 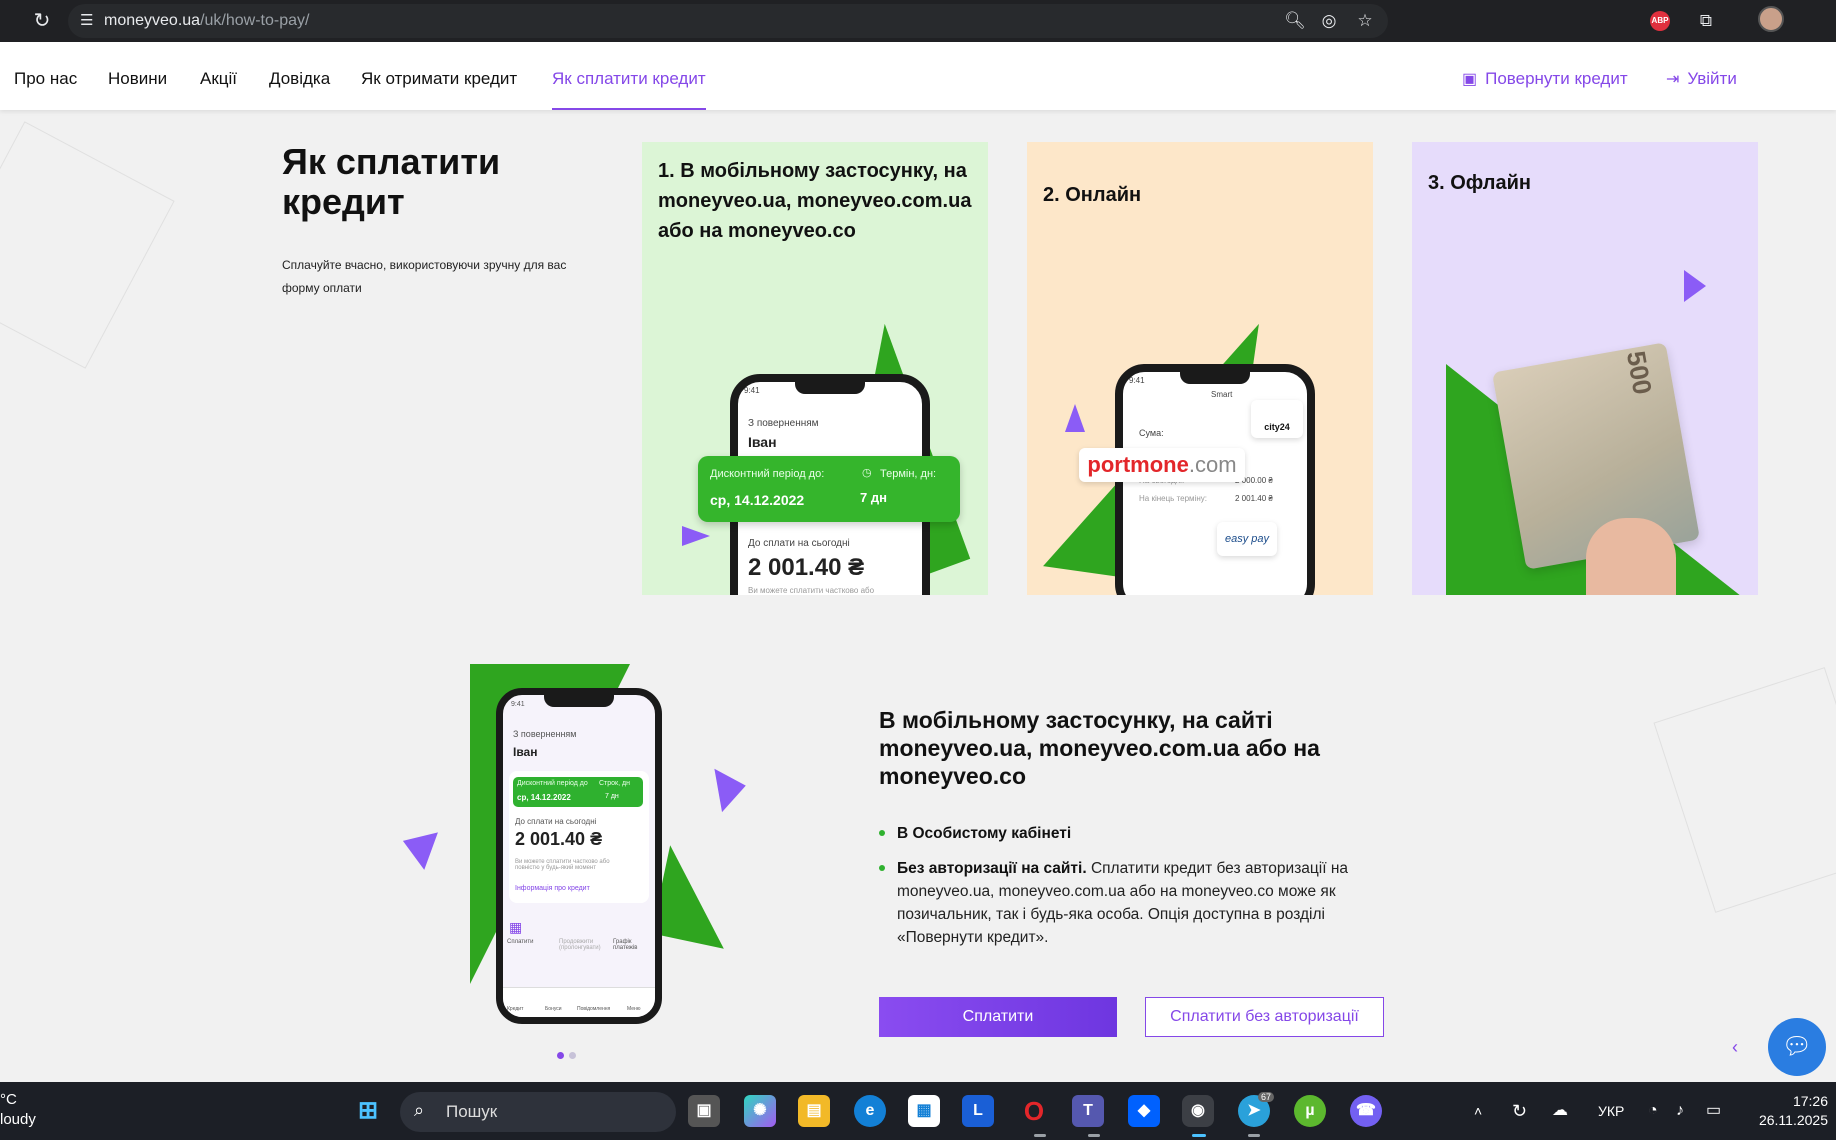 What do you see at coordinates (1713, 1111) in the screenshot?
I see `battery-icon: ▭` at bounding box center [1713, 1111].